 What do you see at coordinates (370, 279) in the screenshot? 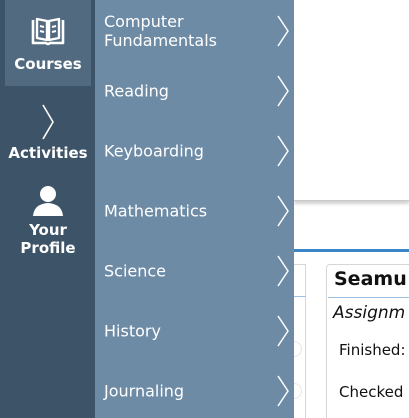
I see `card-title: Seamu` at bounding box center [370, 279].